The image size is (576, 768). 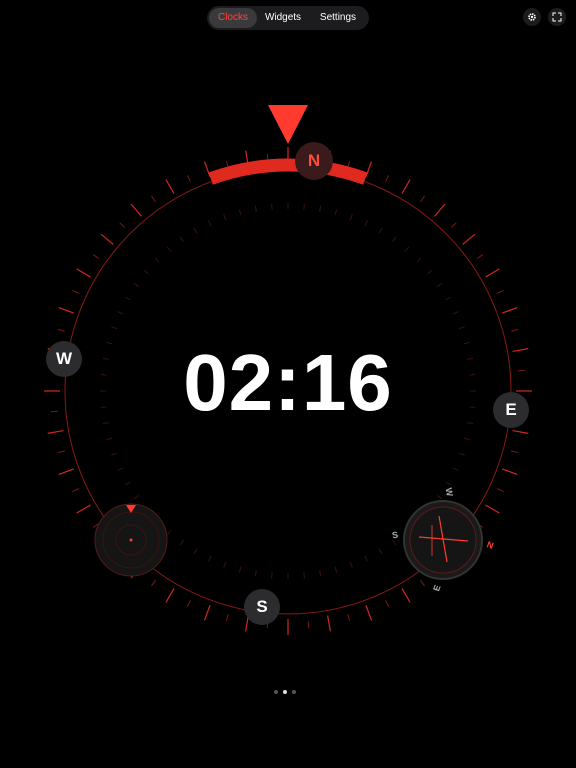 I want to click on heading-arc, so click(x=288, y=171).